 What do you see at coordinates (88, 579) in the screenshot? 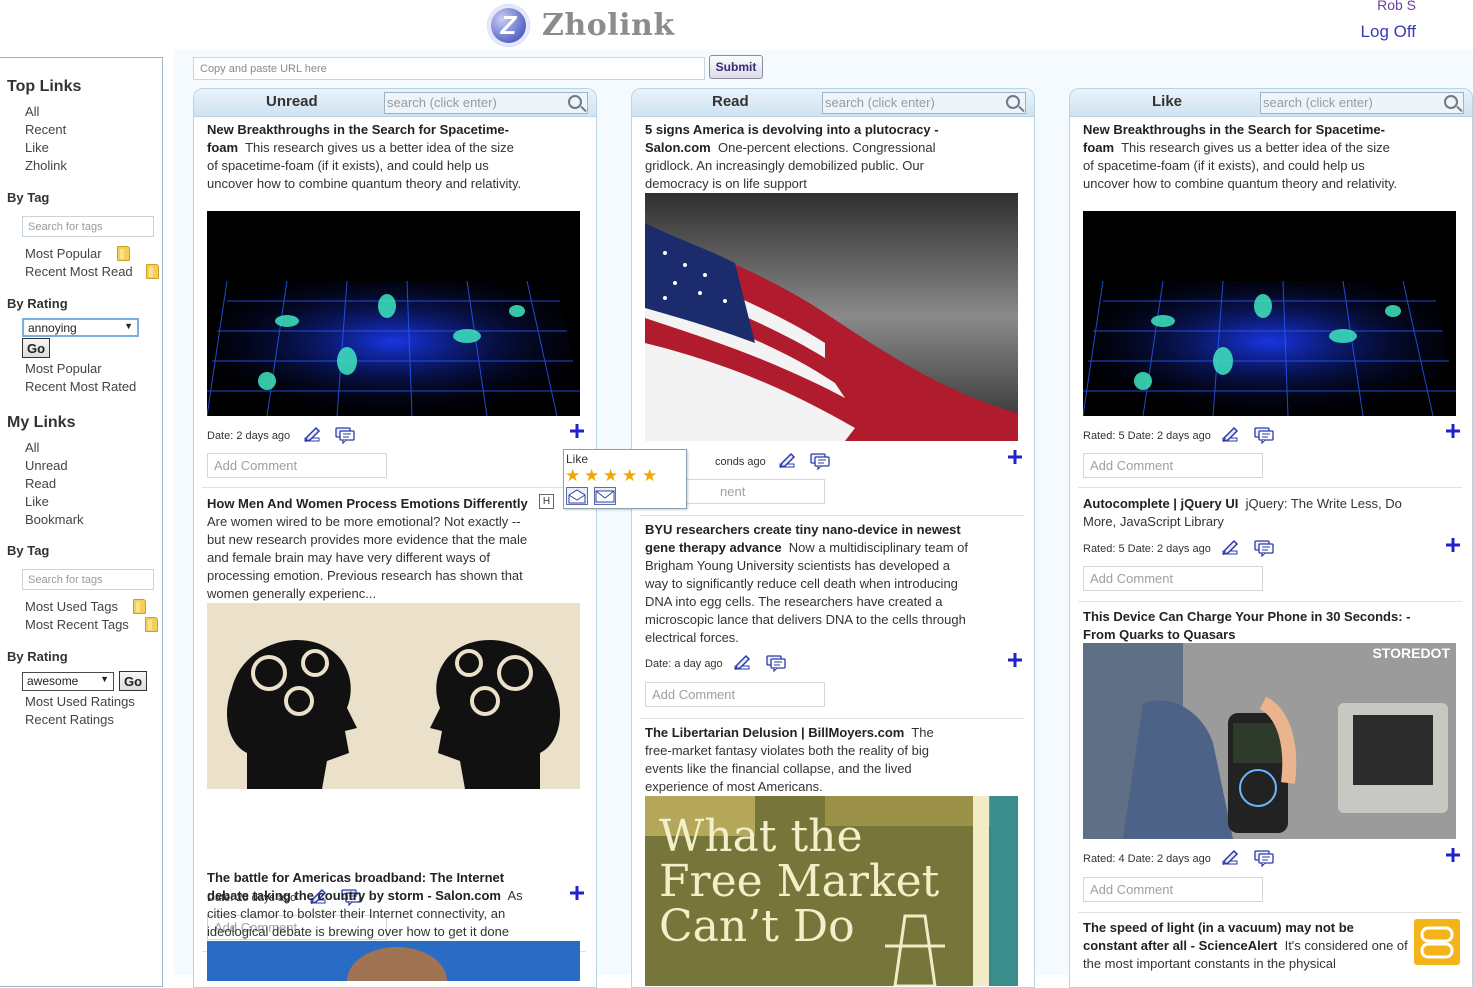
I see `my-tag-search-input: Search for tags` at bounding box center [88, 579].